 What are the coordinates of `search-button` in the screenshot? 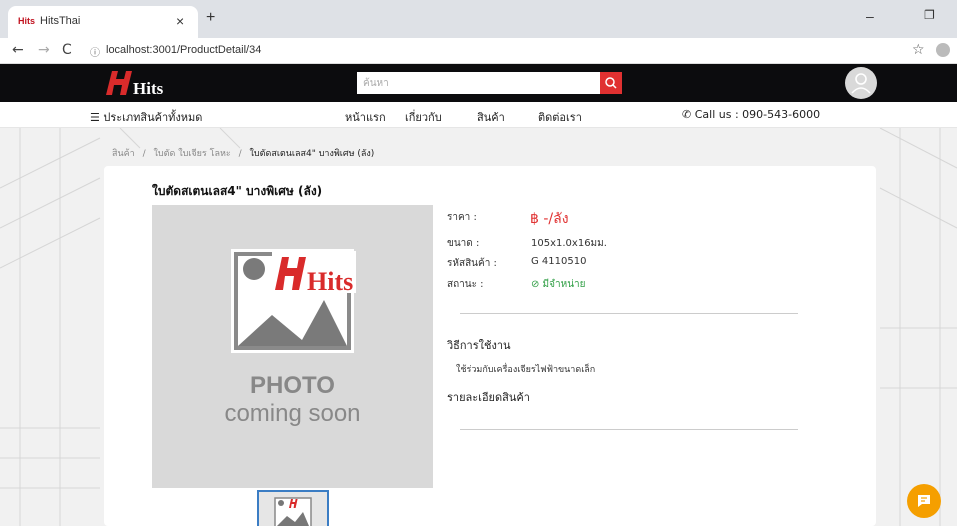 It's located at (611, 83).